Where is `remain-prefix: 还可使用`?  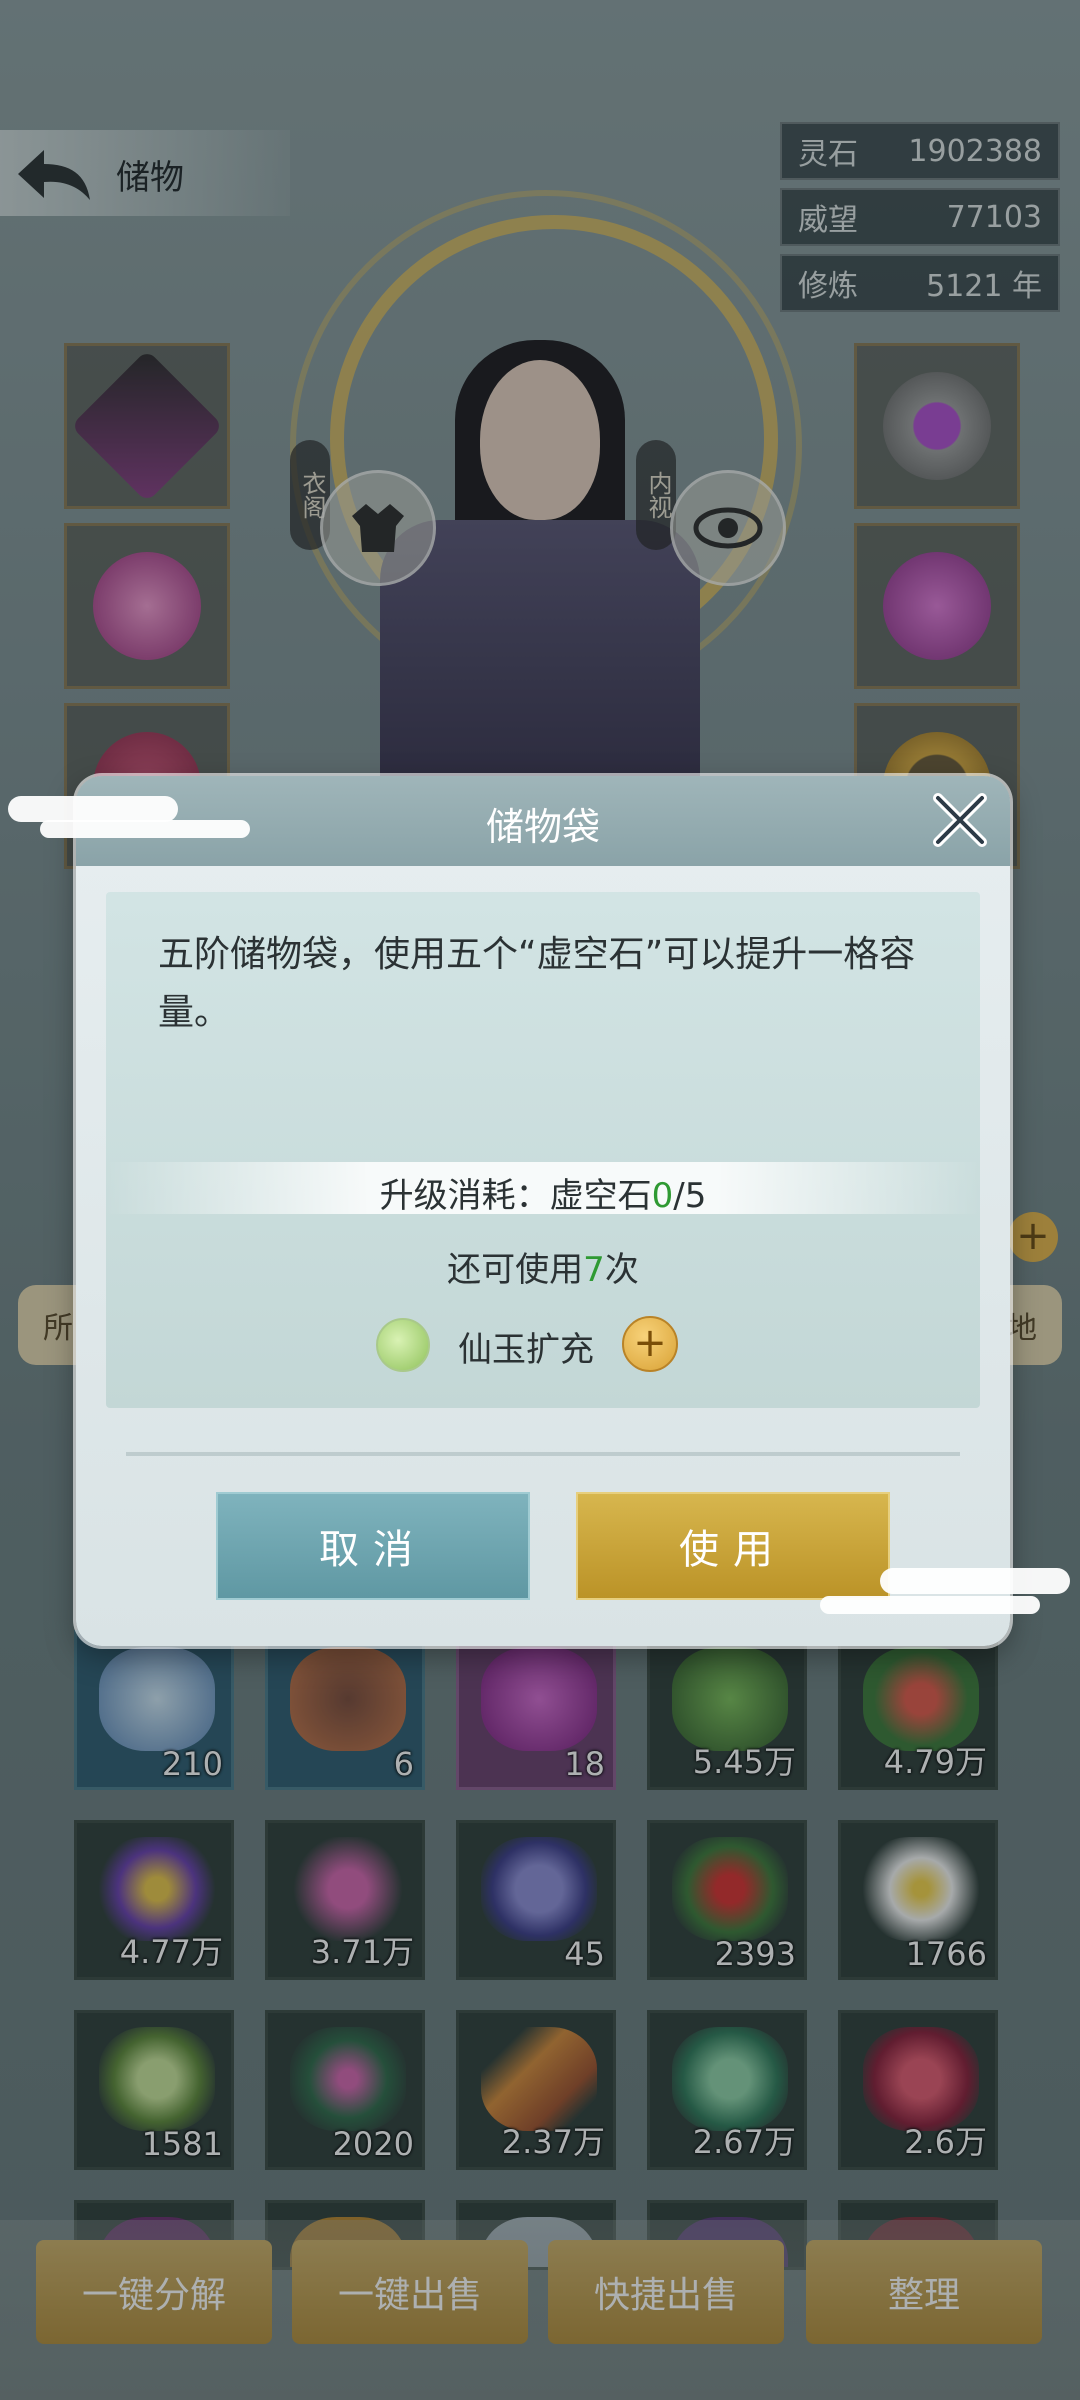
remain-prefix: 还可使用 is located at coordinates (515, 1270).